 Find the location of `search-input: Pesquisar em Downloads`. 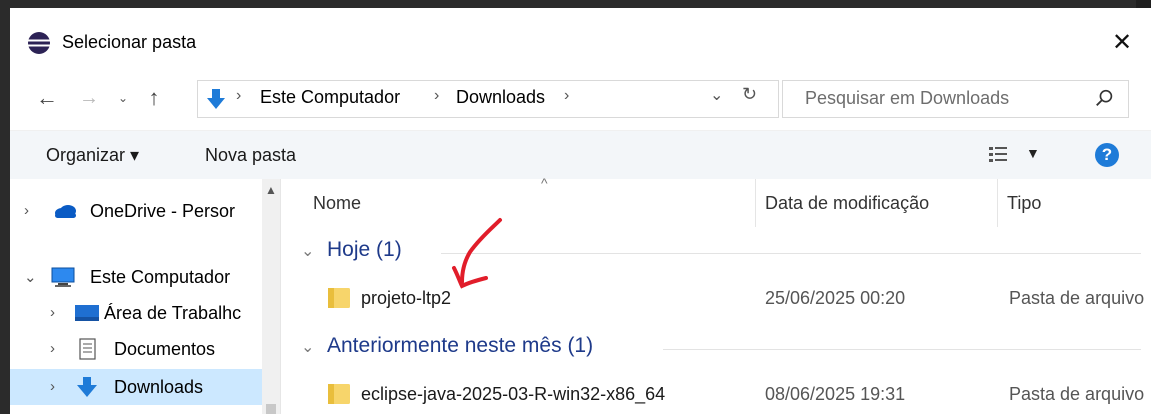

search-input: Pesquisar em Downloads is located at coordinates (907, 98).